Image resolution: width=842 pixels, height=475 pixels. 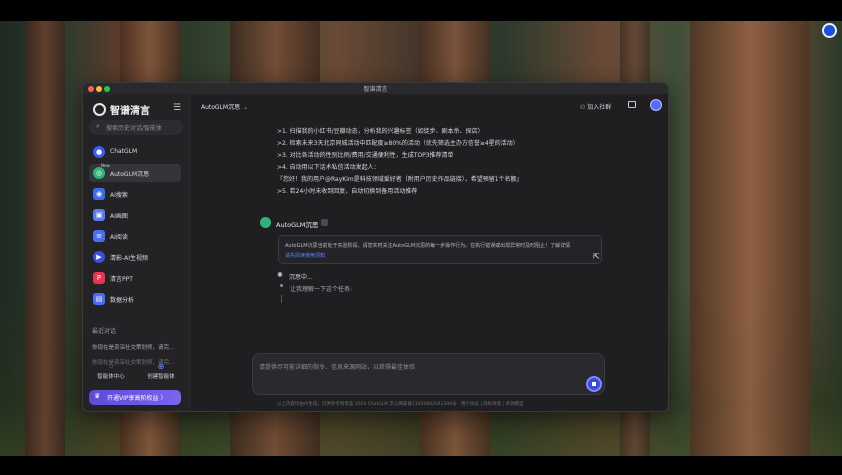 I want to click on info-icon, so click(x=324, y=222).